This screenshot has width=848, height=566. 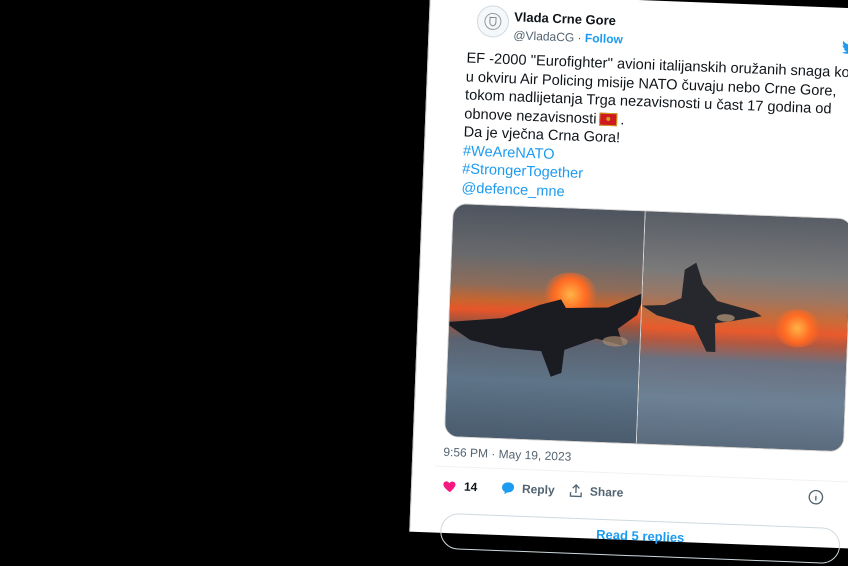 I want to click on eurofighter-photo-right, so click(x=742, y=331).